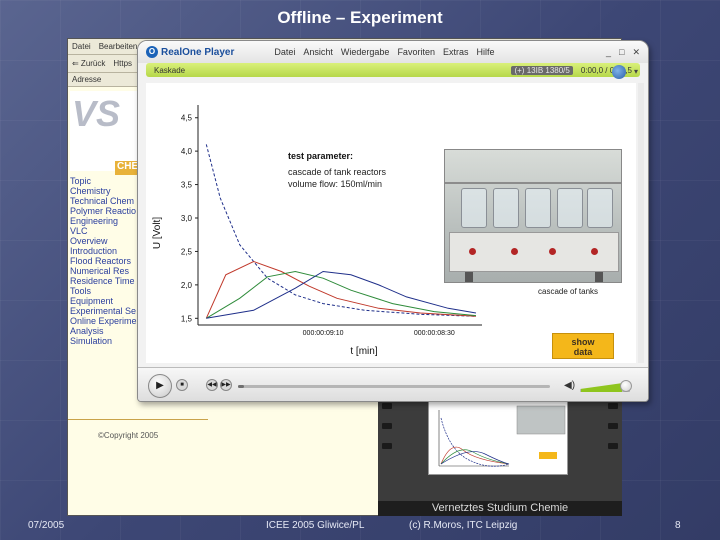  I want to click on y-tick-label: 3,5, so click(187, 185).